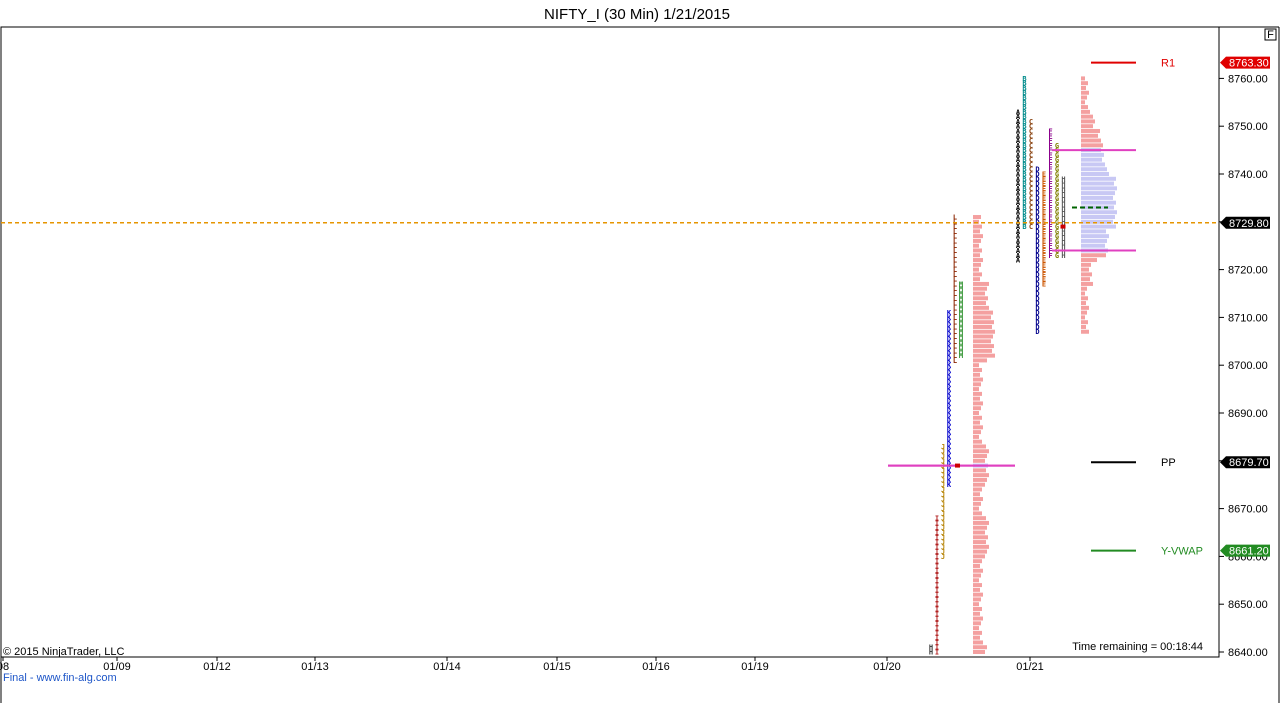  I want to click on tpo-letter: E, so click(1044, 175).